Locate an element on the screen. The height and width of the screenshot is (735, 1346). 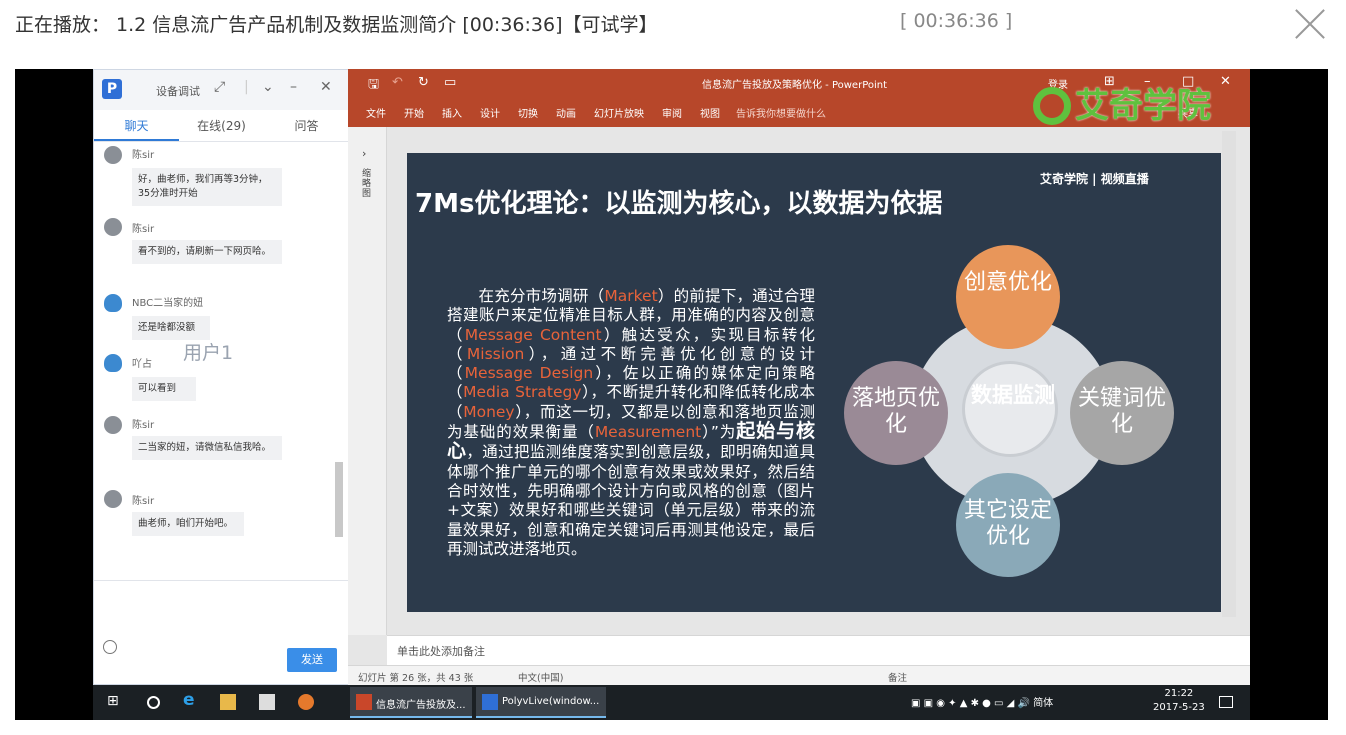
menu-animations: 动画 is located at coordinates (566, 112).